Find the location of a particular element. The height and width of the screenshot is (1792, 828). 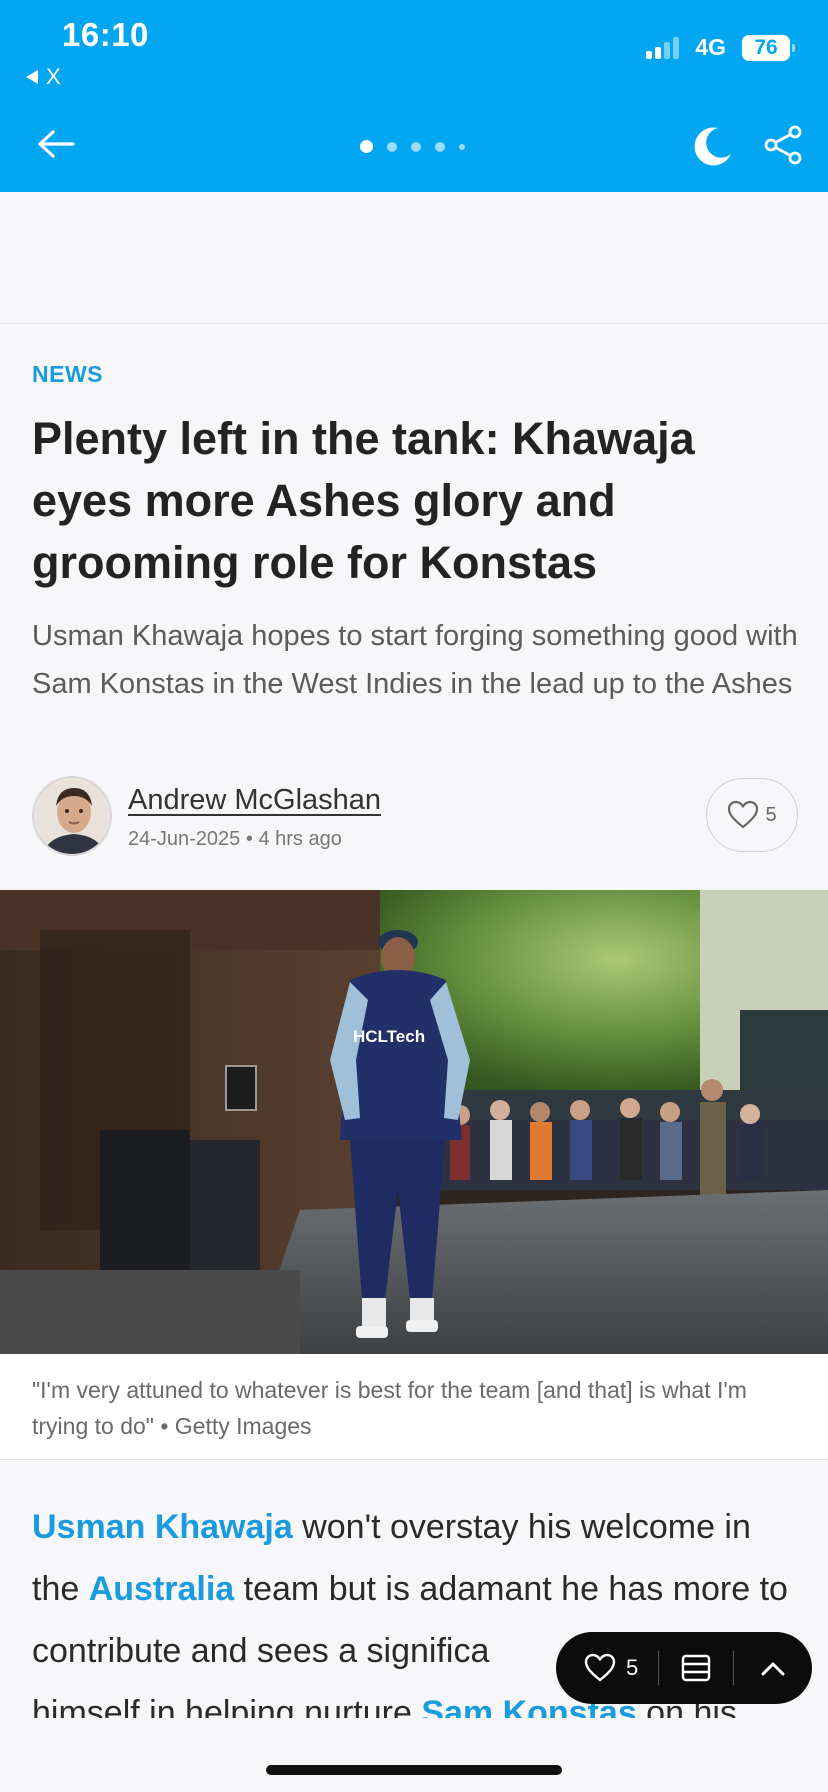

like-button: 5 is located at coordinates (752, 815).